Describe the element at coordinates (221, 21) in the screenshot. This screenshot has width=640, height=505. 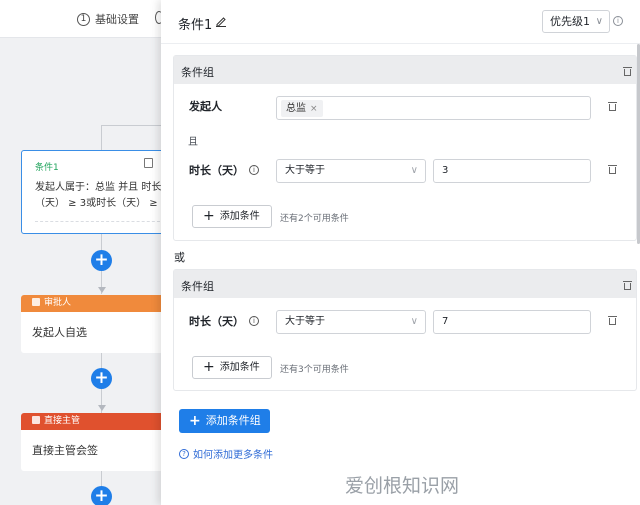
I see `edit-icon` at that location.